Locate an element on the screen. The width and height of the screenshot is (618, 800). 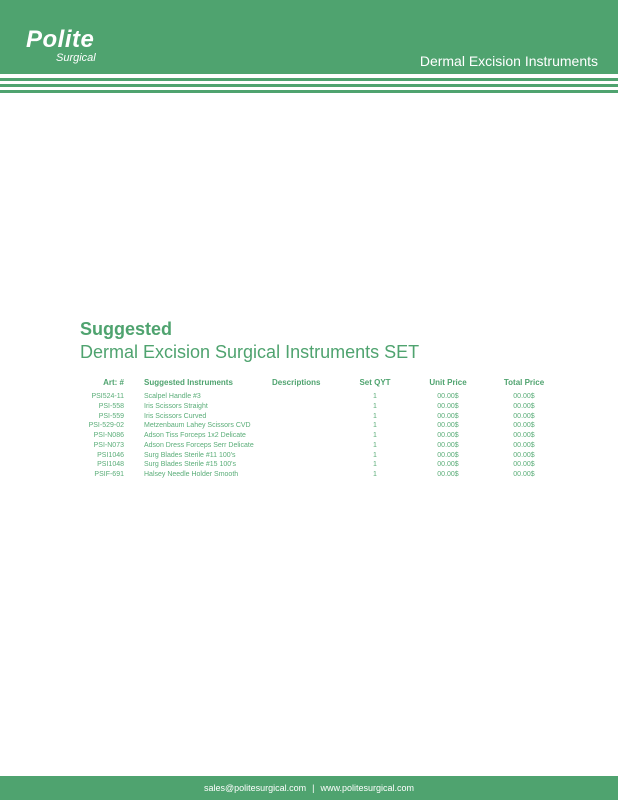
column-header-total-price: Total Price is located at coordinates (524, 382).